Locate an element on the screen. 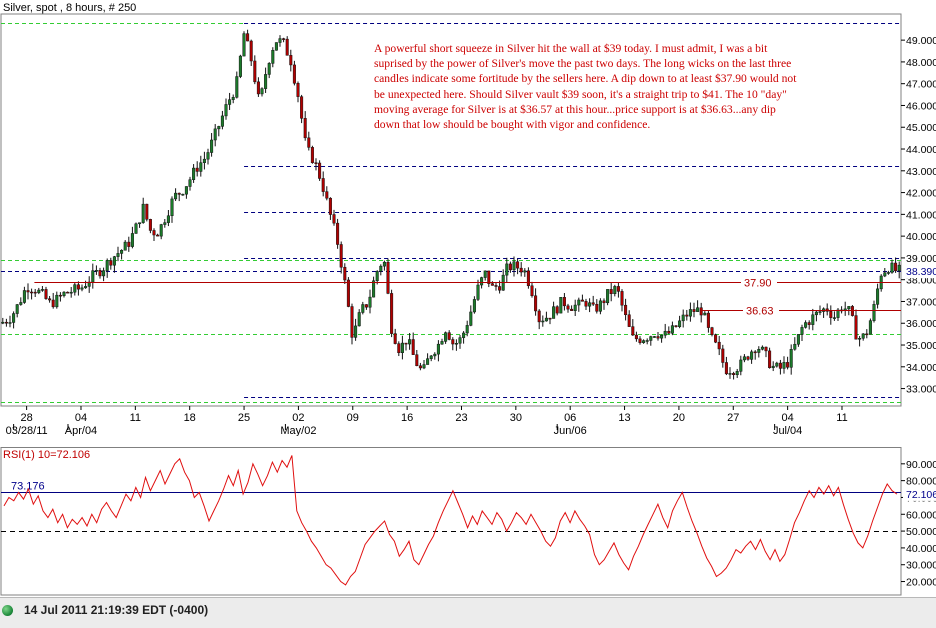 The width and height of the screenshot is (936, 628). rsi-y-tick-label: 20.000 is located at coordinates (921, 583).